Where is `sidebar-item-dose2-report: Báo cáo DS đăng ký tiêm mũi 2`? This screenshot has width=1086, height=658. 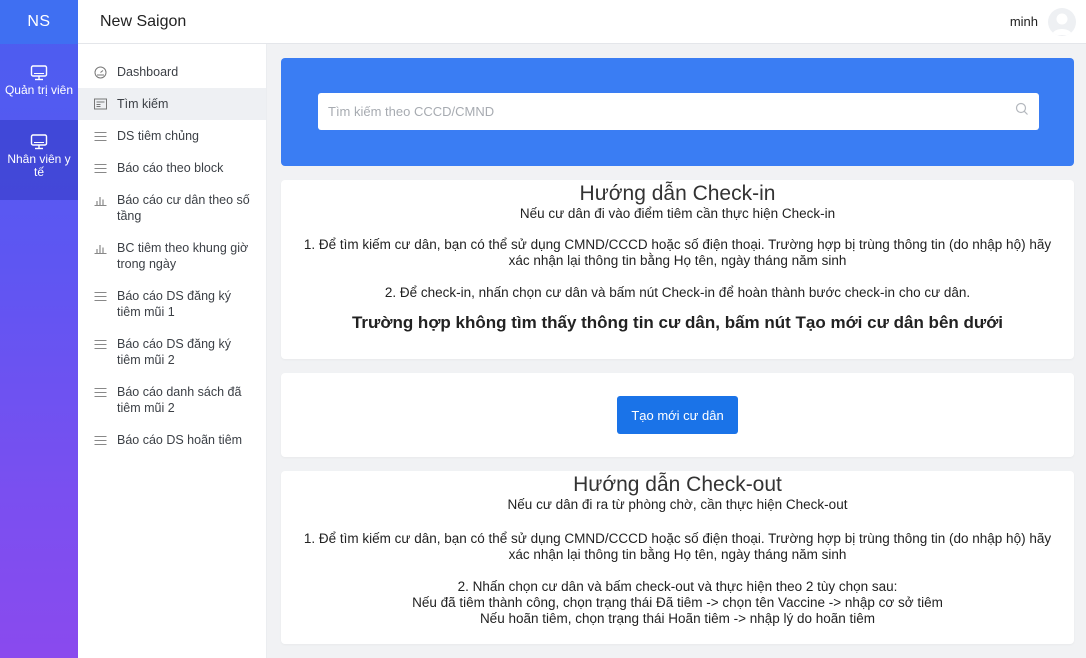
sidebar-item-dose2-report: Báo cáo DS đăng ký tiêm mũi 2 is located at coordinates (172, 352).